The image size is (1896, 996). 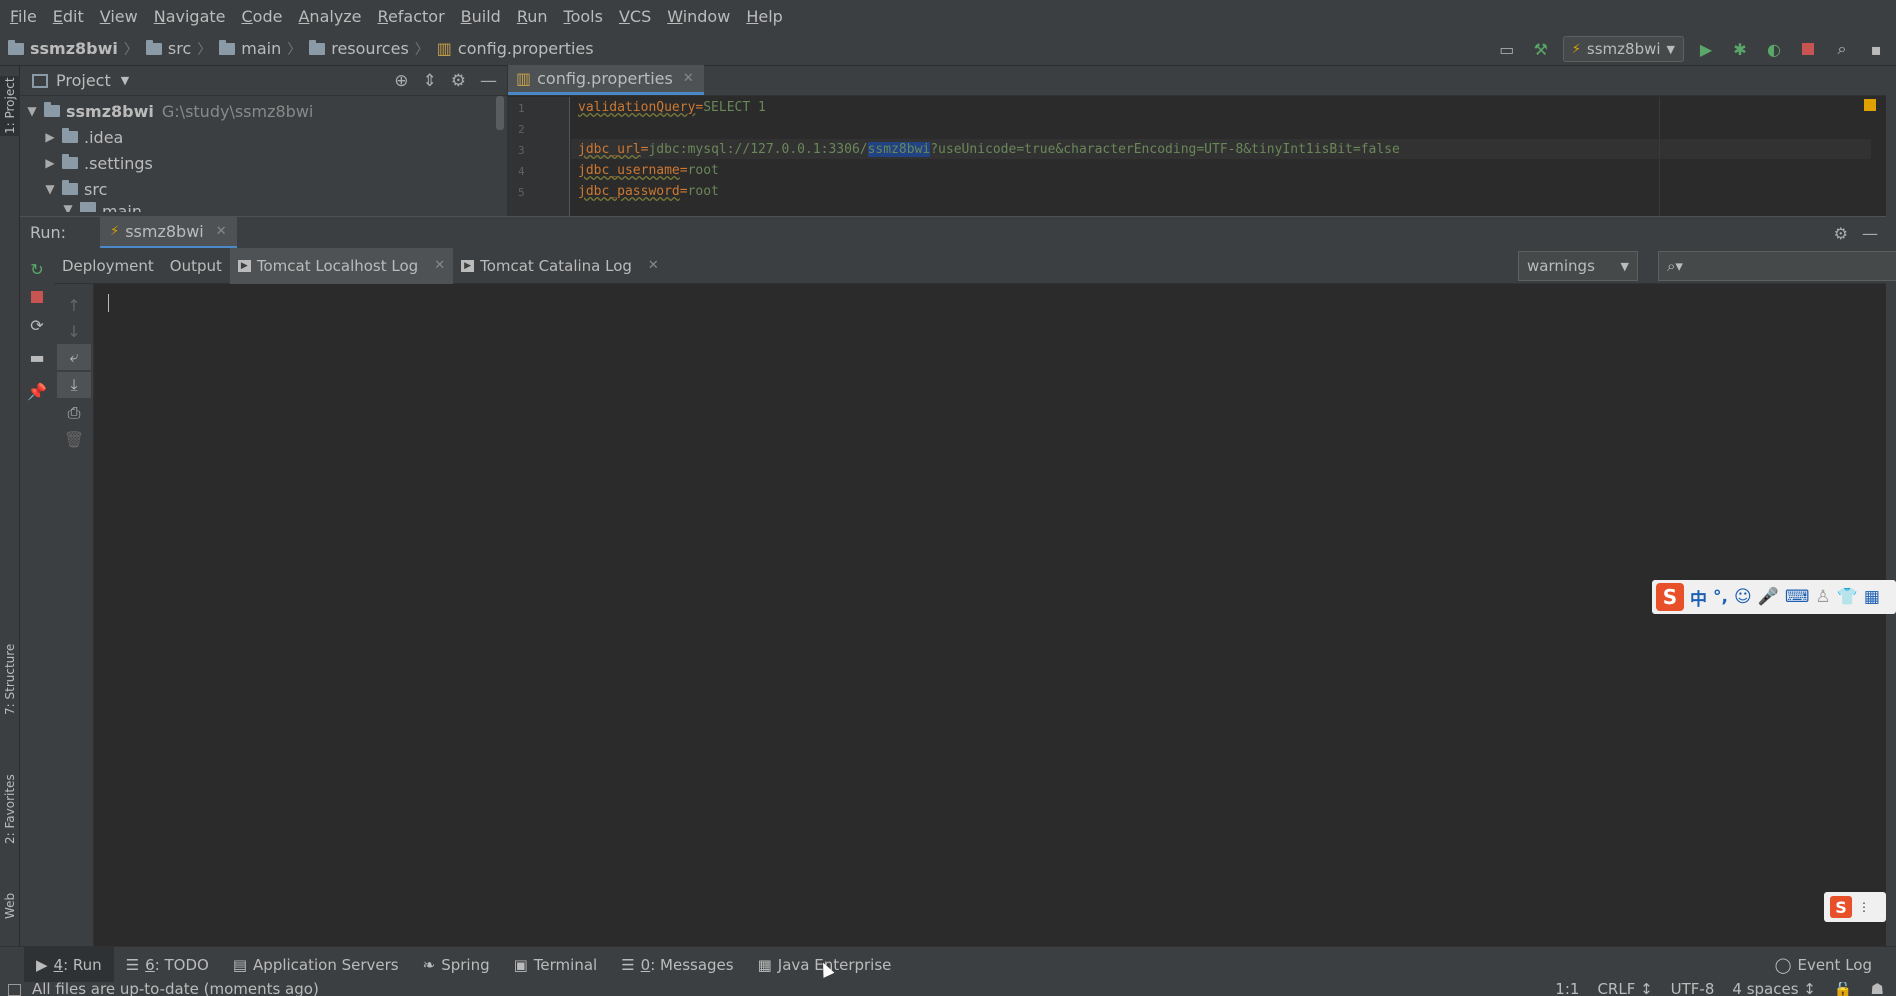 I want to click on code-line-5: jdbc_password=root, so click(x=648, y=191).